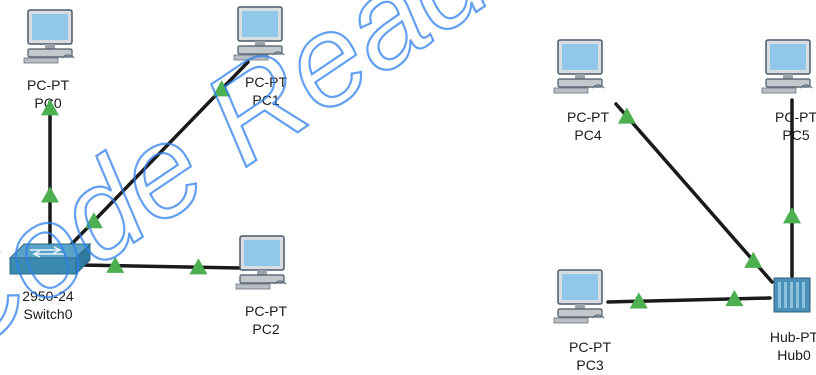 The height and width of the screenshot is (375, 816). Describe the element at coordinates (794, 355) in the screenshot. I see `device-name-label: Hub0` at that location.